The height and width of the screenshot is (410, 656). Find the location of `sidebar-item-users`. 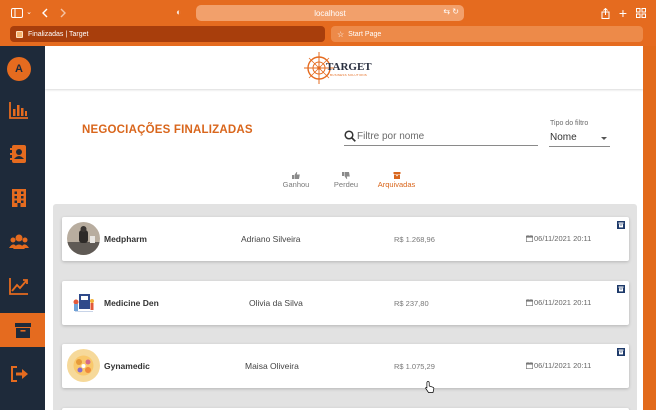

sidebar-item-users is located at coordinates (19, 242).